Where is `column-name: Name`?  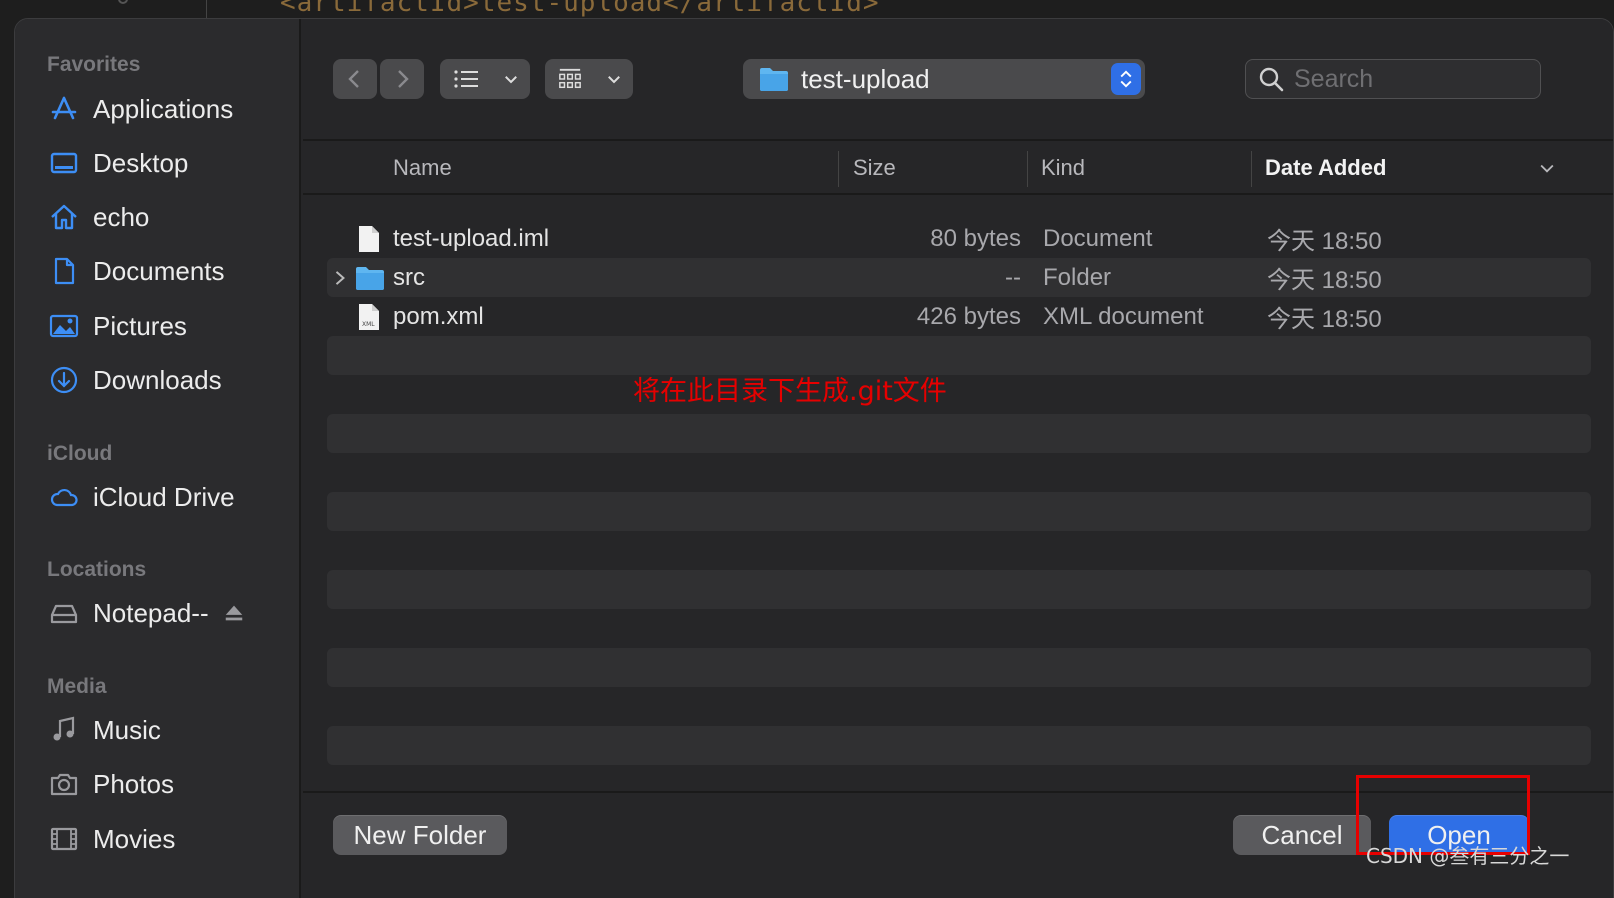
column-name: Name is located at coordinates (613, 168).